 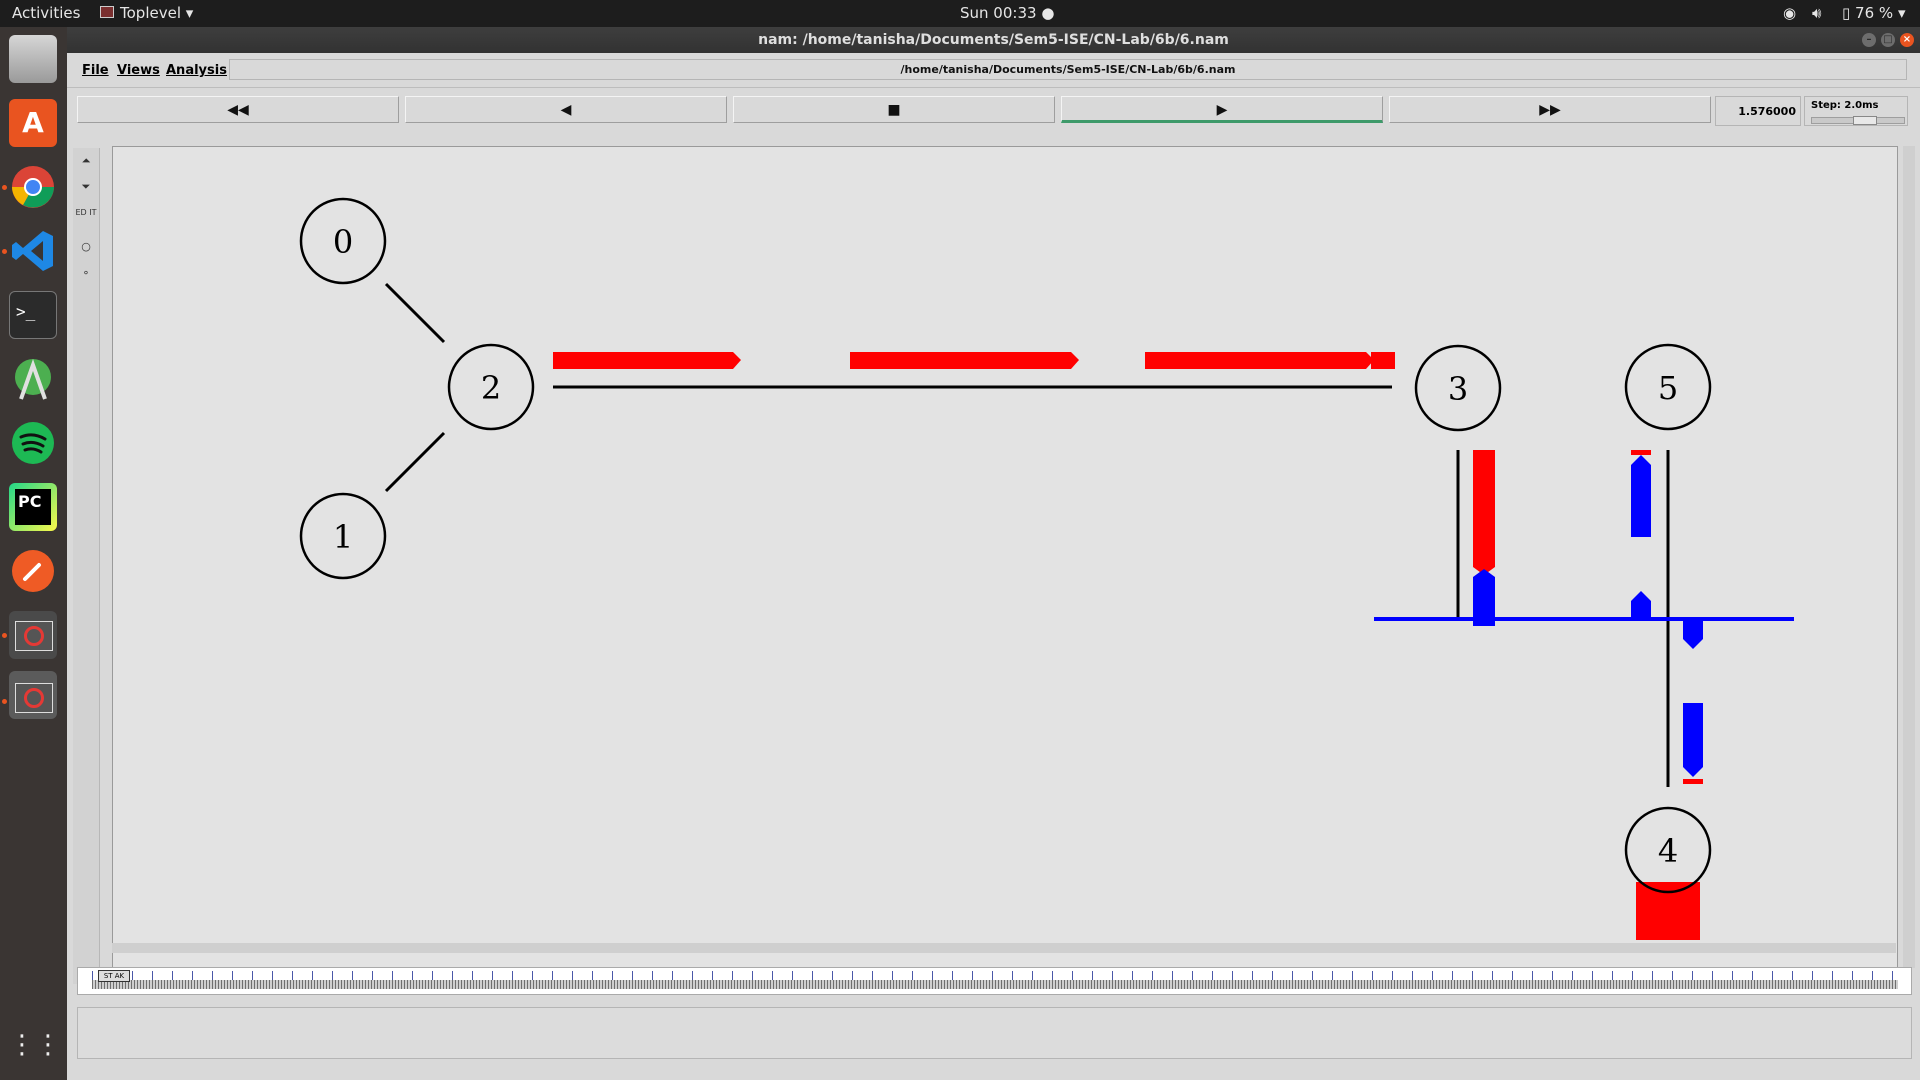 I want to click on time-display: 1.576000, so click(x=1758, y=111).